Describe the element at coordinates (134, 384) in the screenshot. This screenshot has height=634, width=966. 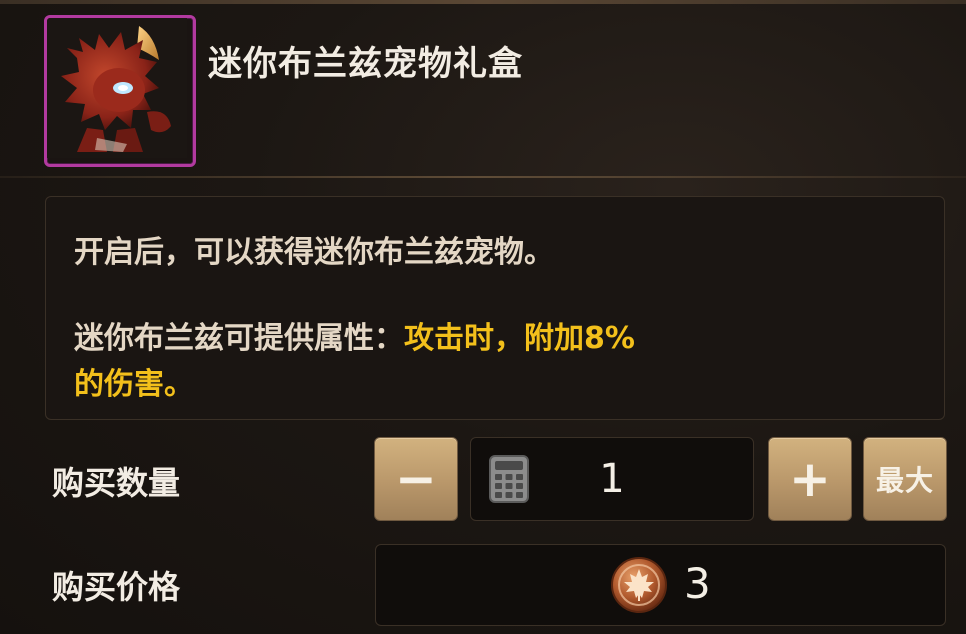
I see `description-line-3: 的伤害。` at that location.